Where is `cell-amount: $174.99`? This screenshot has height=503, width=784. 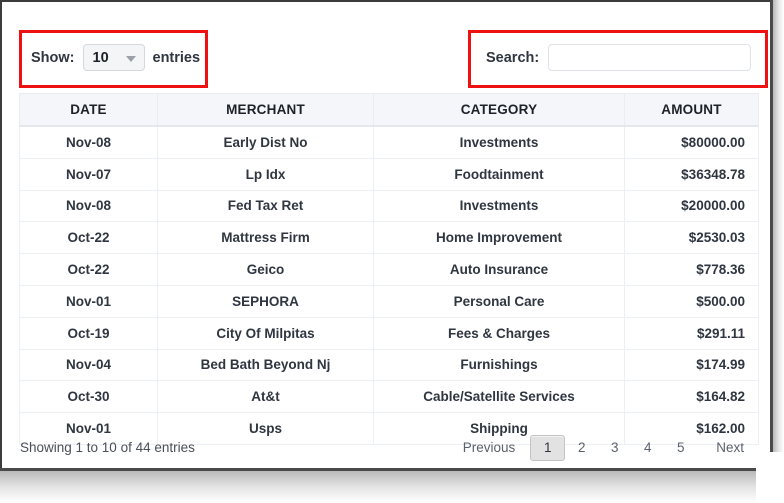
cell-amount: $174.99 is located at coordinates (691, 365).